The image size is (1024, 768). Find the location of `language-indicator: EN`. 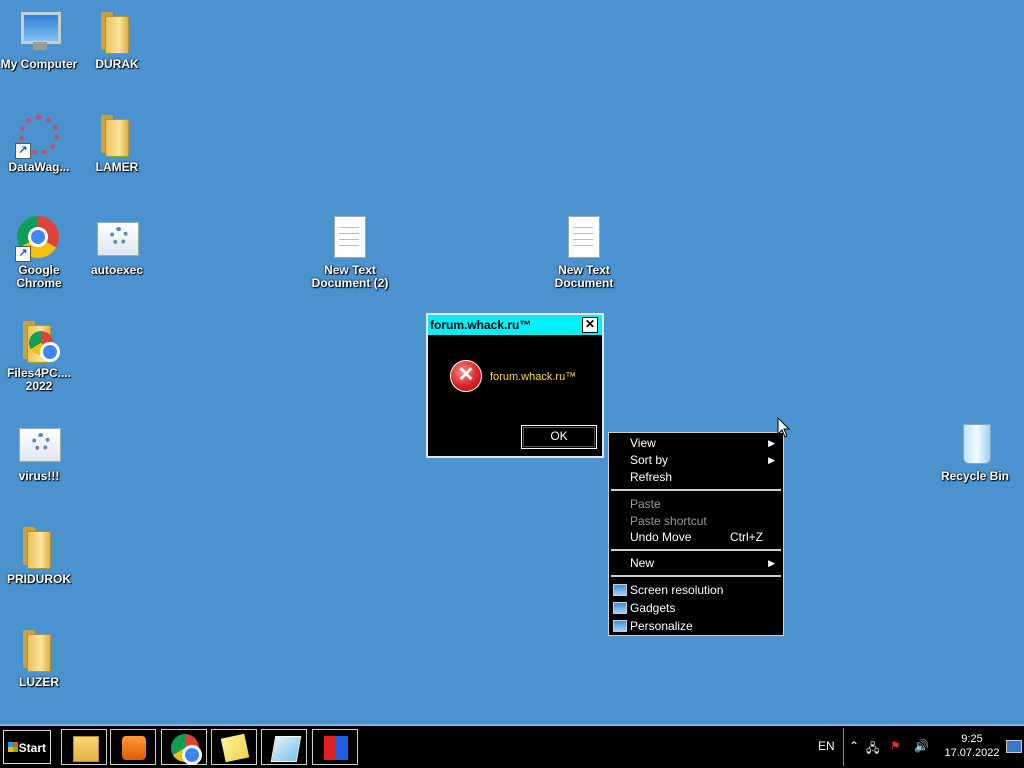

language-indicator: EN is located at coordinates (826, 746).